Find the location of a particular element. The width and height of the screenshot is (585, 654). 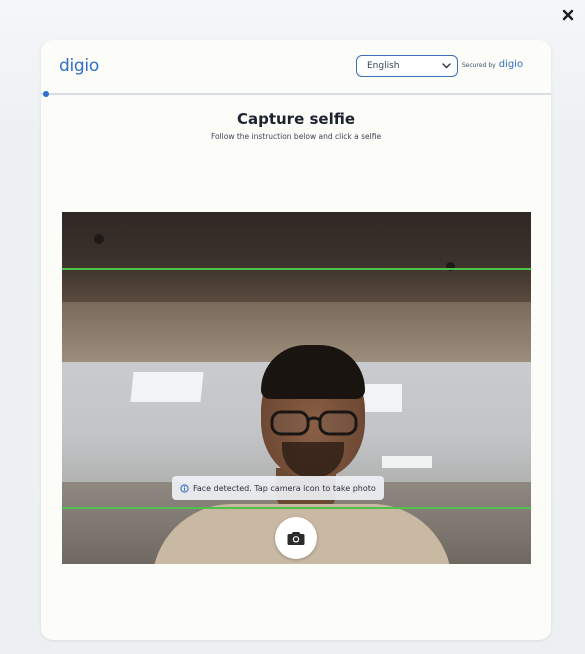

info-icon is located at coordinates (184, 488).